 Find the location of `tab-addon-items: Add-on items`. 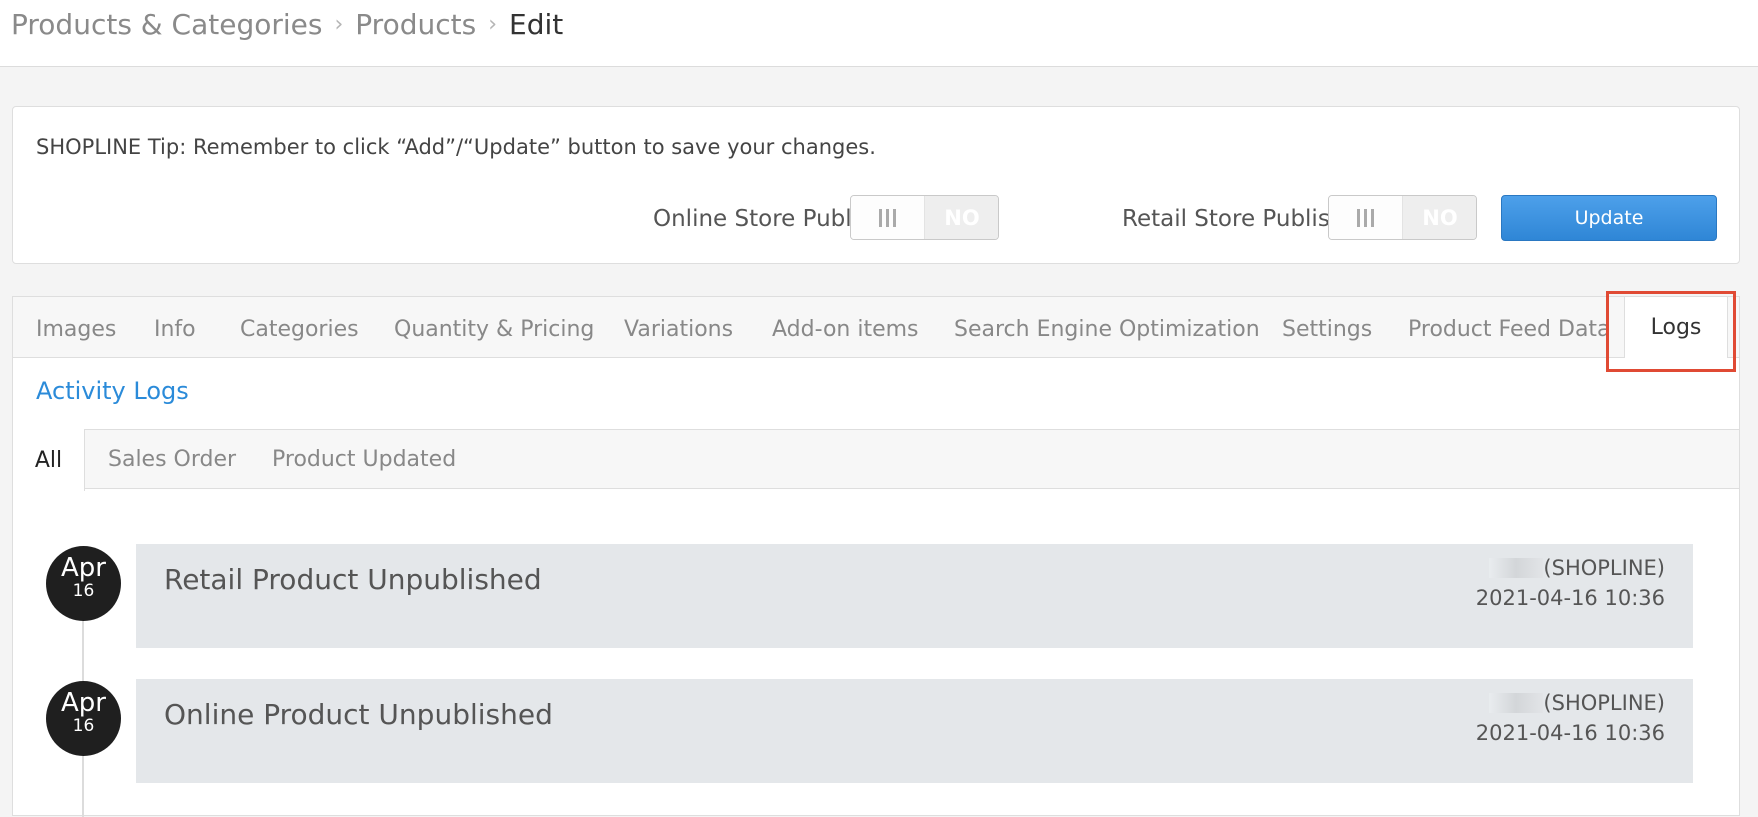

tab-addon-items: Add-on items is located at coordinates (845, 329).